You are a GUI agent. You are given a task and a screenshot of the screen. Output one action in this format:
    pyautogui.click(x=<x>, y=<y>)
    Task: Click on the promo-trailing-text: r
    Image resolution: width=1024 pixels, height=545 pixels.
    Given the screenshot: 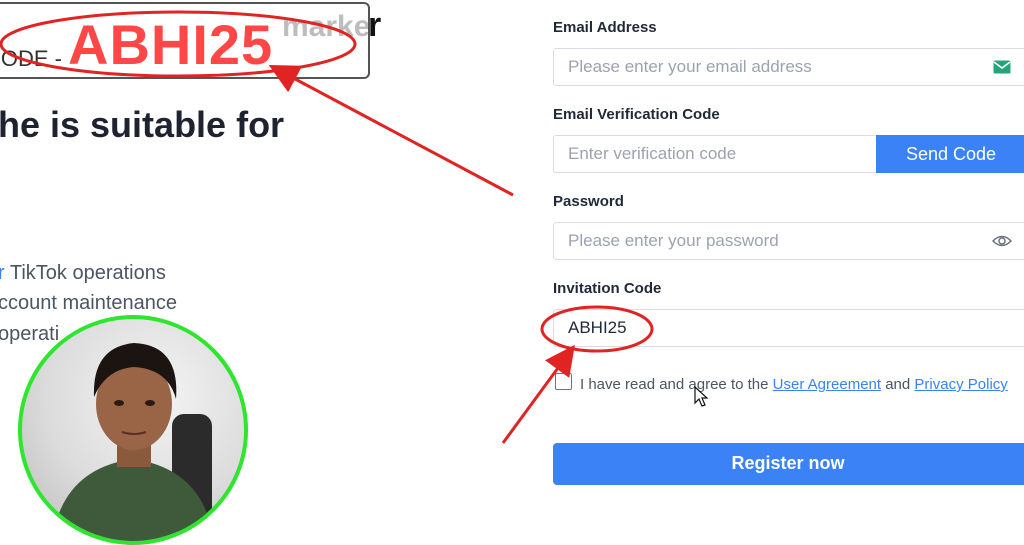 What is the action you would take?
    pyautogui.click(x=375, y=25)
    